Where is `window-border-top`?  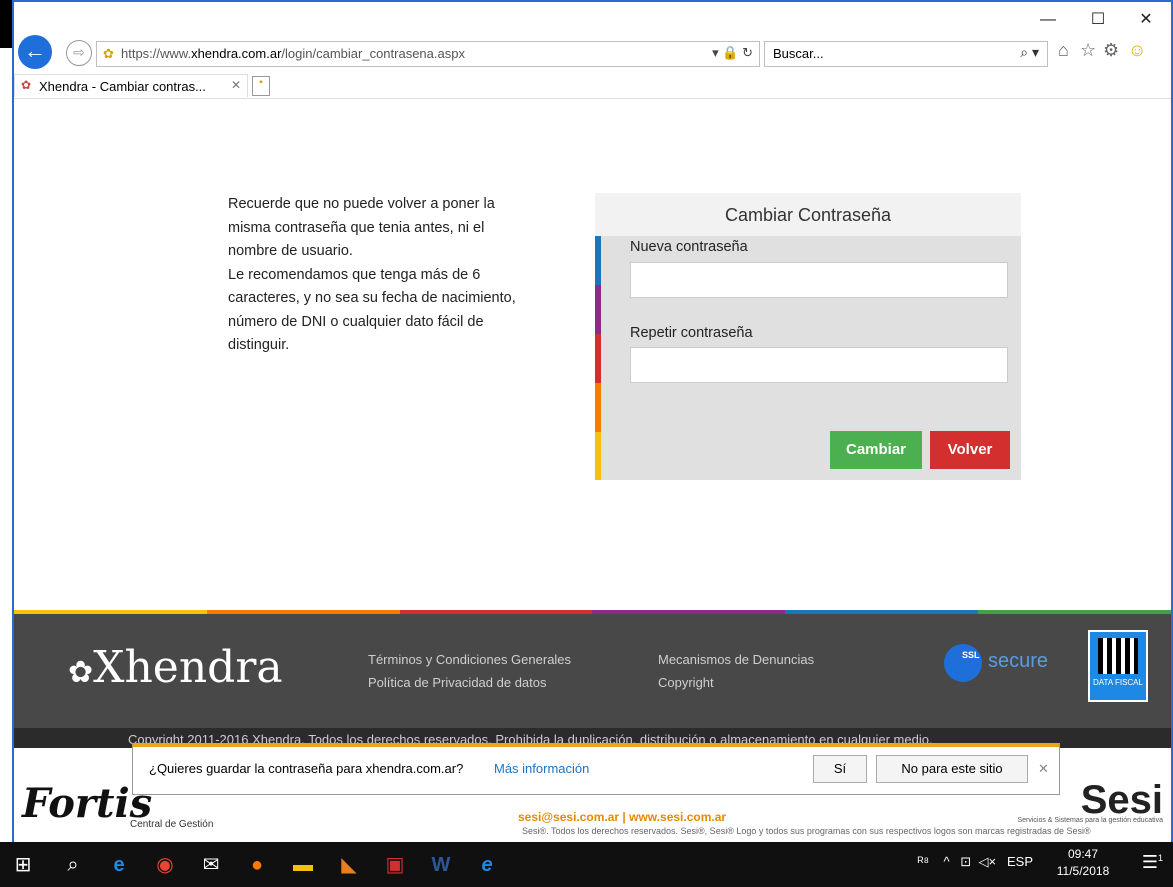 window-border-top is located at coordinates (592, 1).